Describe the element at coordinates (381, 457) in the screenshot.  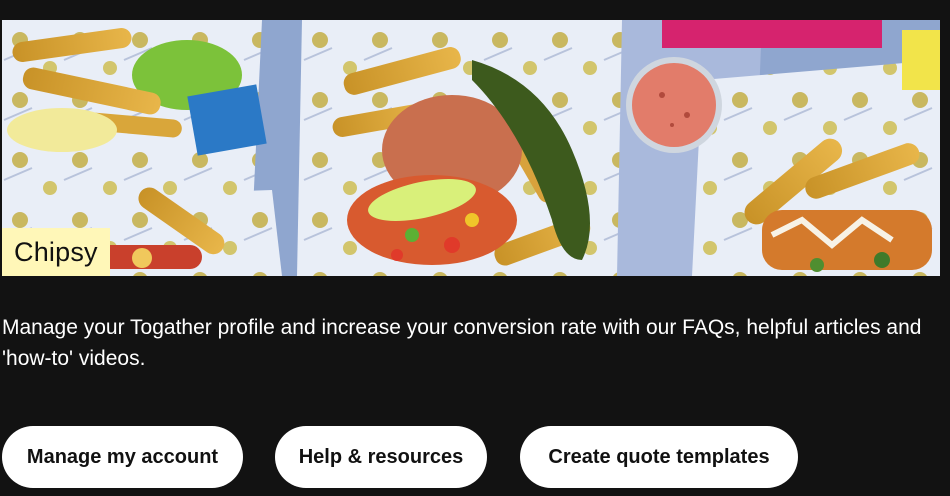
I see `help-resources-button: Help & resources` at that location.